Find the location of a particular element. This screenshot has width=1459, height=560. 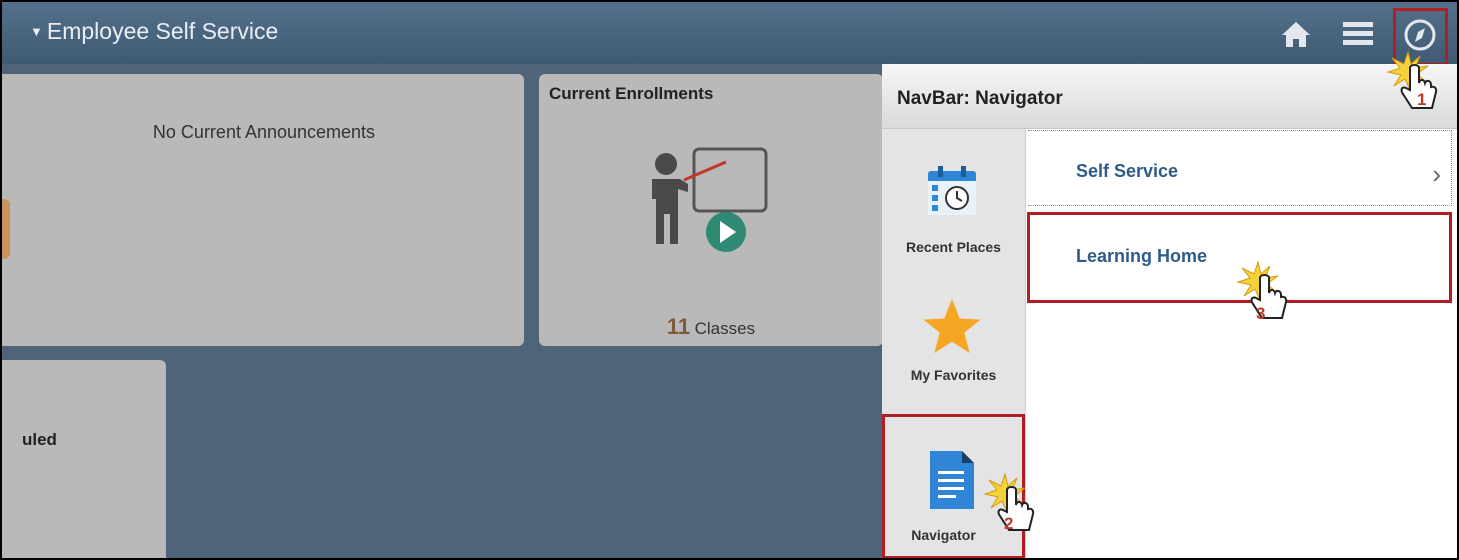

menu-icon is located at coordinates (1358, 34).